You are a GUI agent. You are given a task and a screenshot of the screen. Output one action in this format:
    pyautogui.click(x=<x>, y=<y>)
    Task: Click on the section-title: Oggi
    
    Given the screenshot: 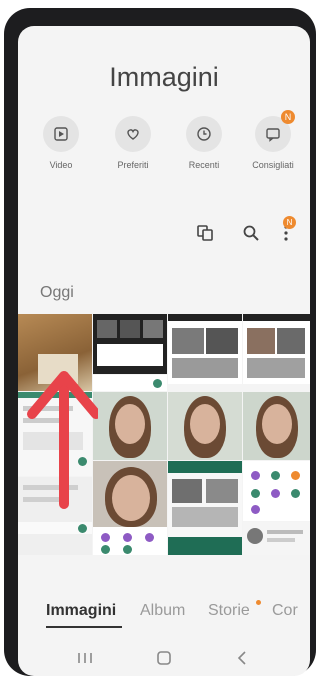 What is the action you would take?
    pyautogui.click(x=57, y=292)
    